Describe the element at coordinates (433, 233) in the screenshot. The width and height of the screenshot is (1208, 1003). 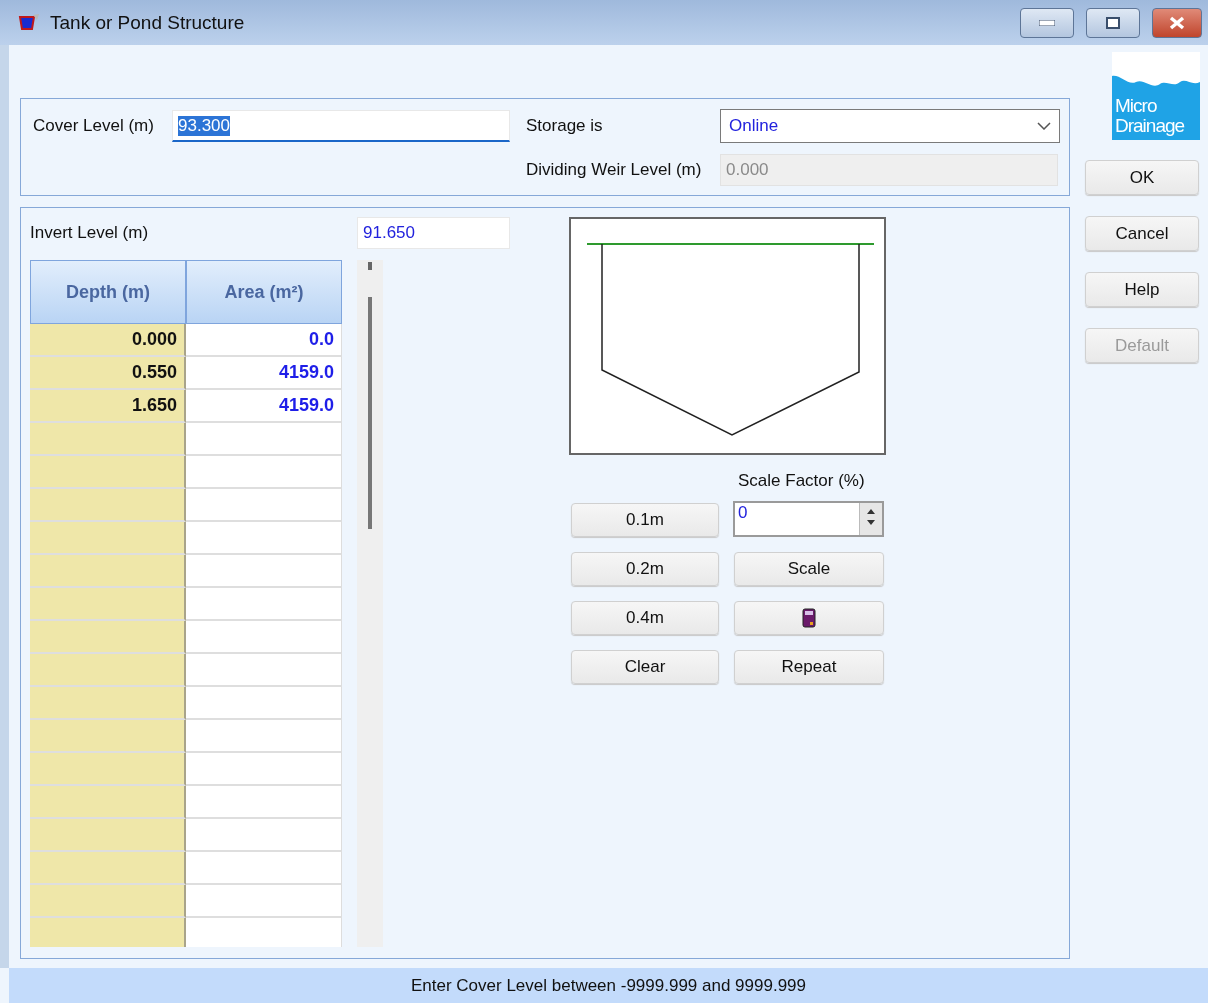
I see `invert-level-field: 91.650` at that location.